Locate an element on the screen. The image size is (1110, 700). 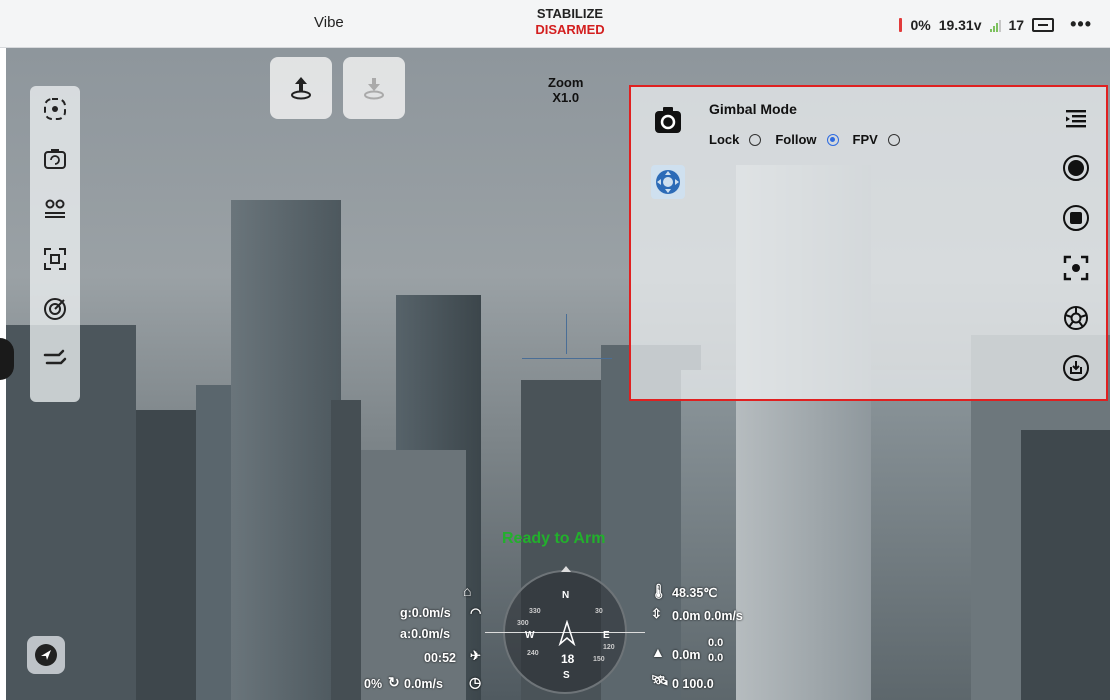
altitude: 0.0m is located at coordinates (686, 655).